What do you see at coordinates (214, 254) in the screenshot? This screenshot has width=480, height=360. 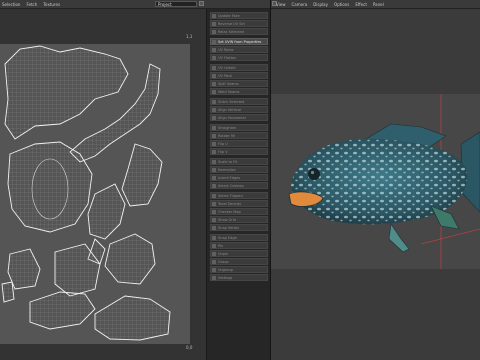 I see `unpin-icon` at bounding box center [214, 254].